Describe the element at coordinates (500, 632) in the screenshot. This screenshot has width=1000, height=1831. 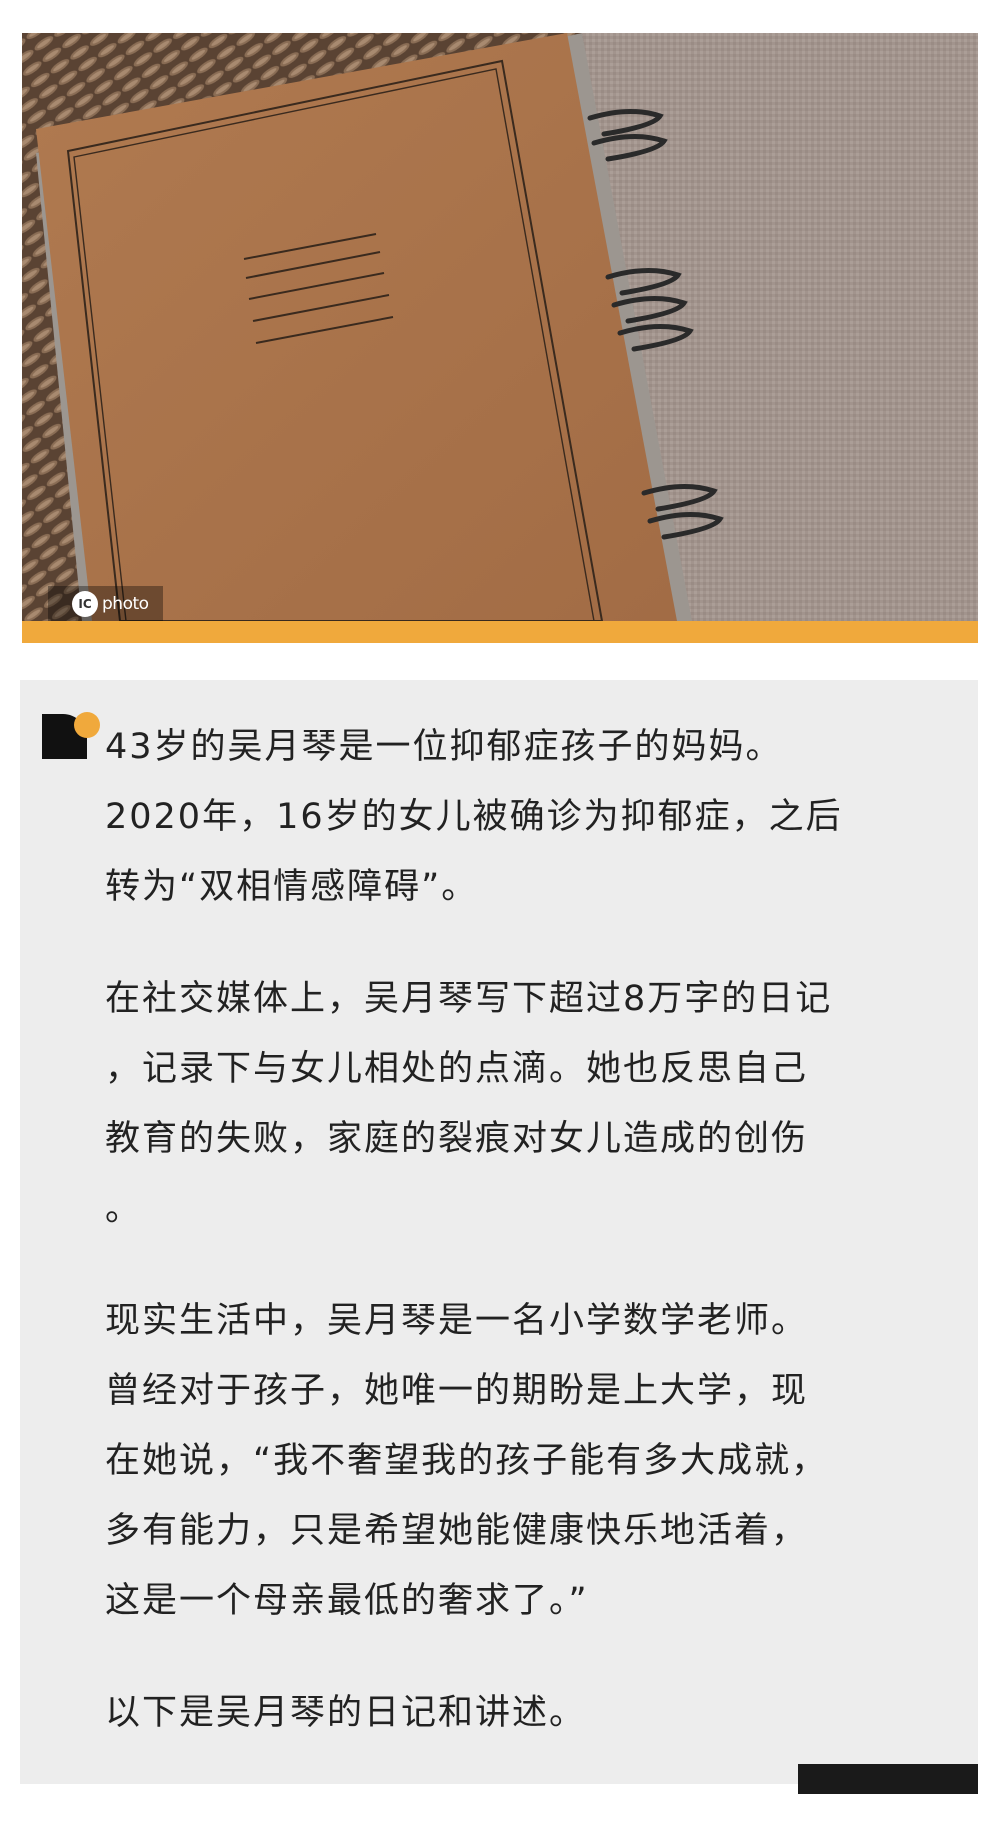
I see `hero-accent-bar` at that location.